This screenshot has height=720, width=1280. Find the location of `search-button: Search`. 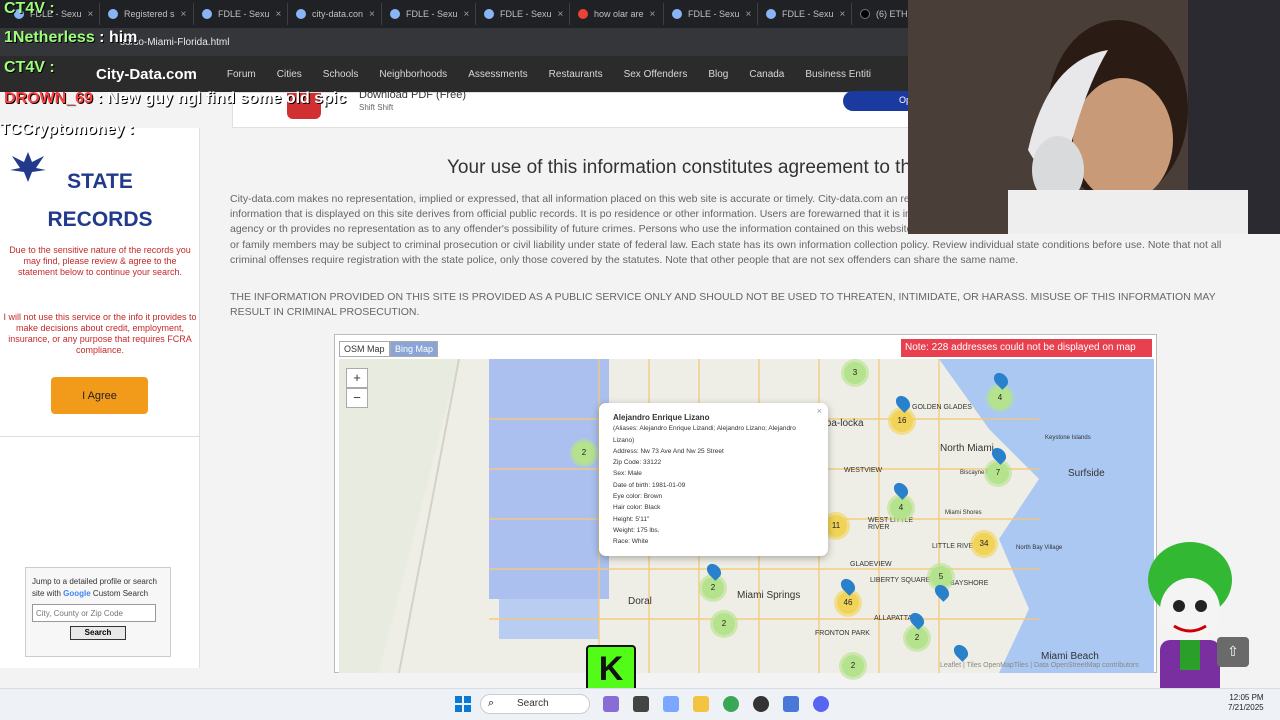

search-button: Search is located at coordinates (98, 633).